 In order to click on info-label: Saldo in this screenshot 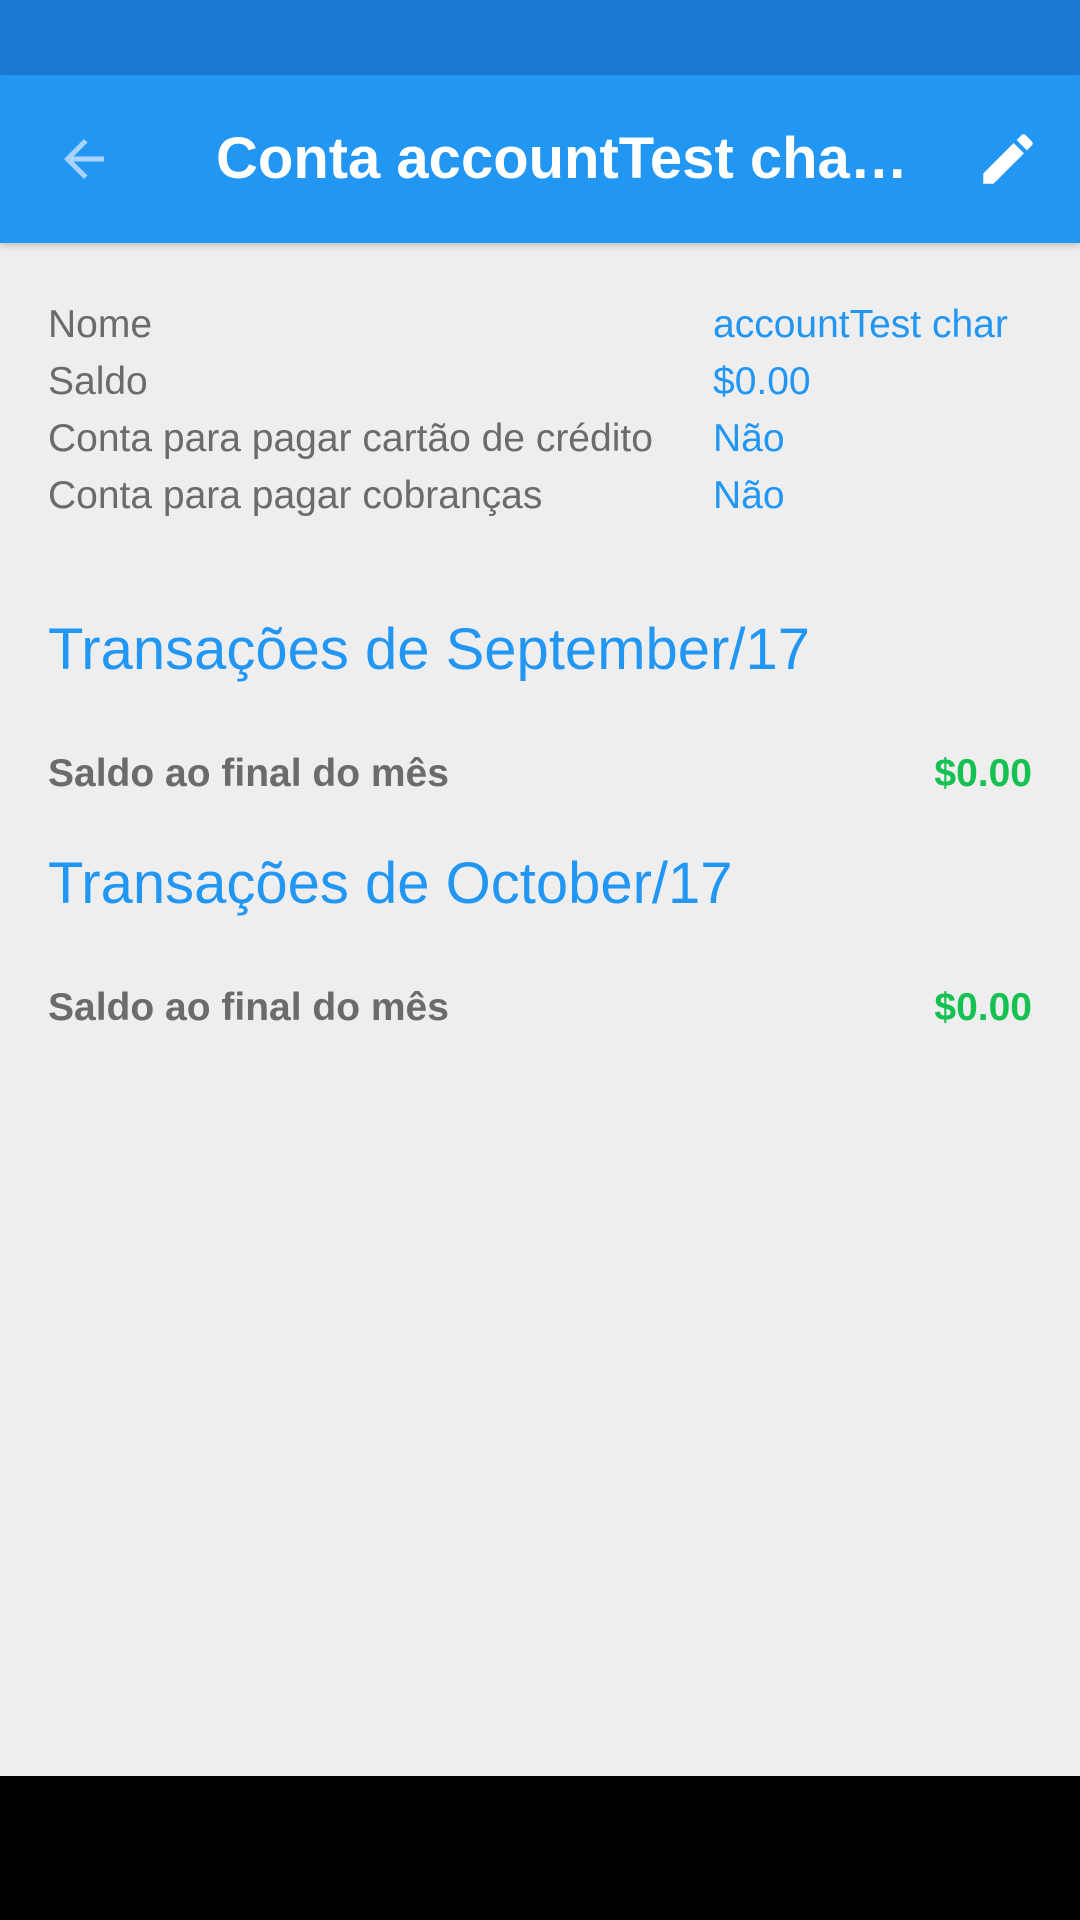, I will do `click(98, 381)`.